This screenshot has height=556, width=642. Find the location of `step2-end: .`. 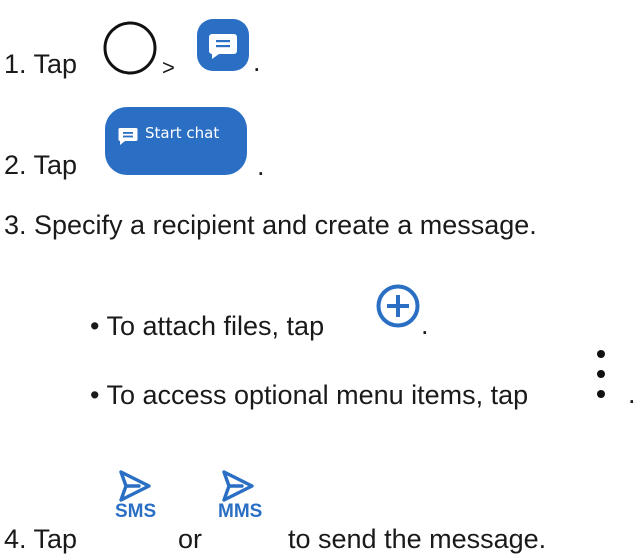

step2-end: . is located at coordinates (261, 166).